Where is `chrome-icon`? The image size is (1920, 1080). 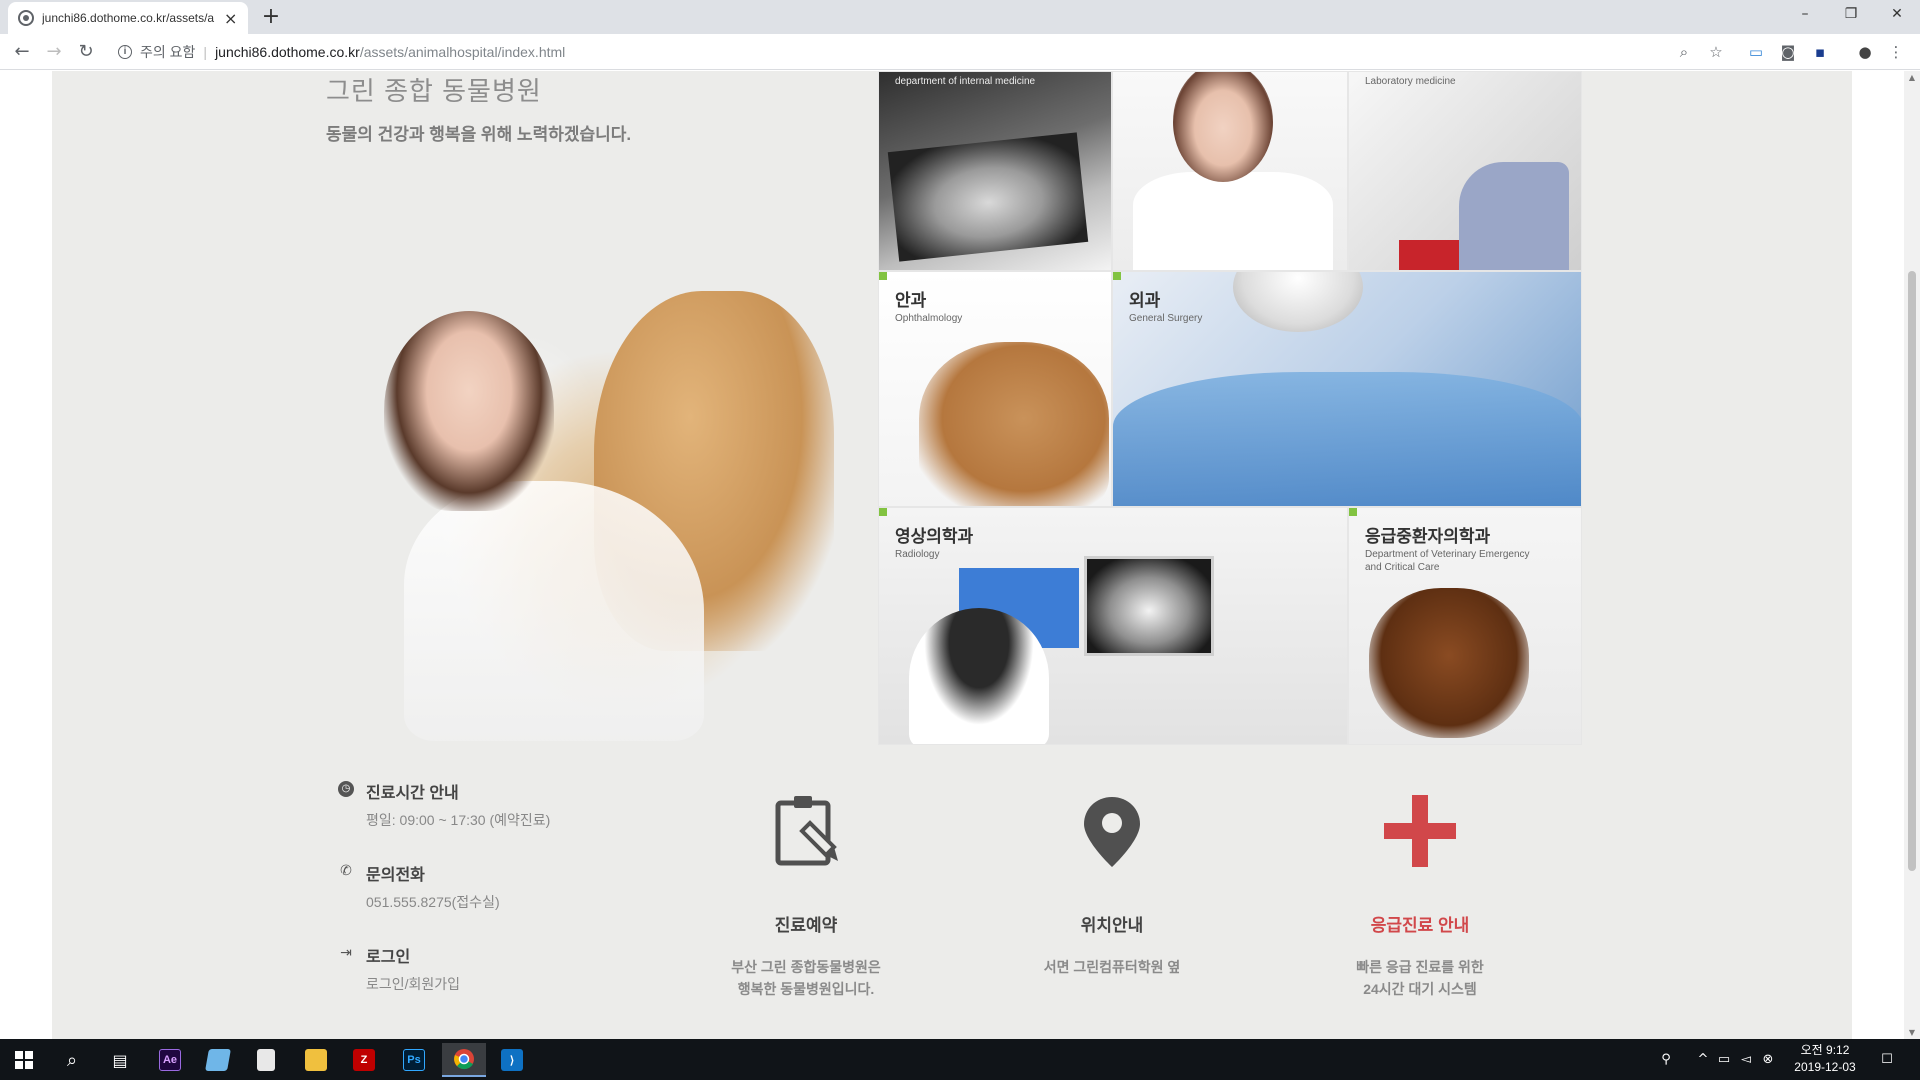
chrome-icon is located at coordinates (464, 1060).